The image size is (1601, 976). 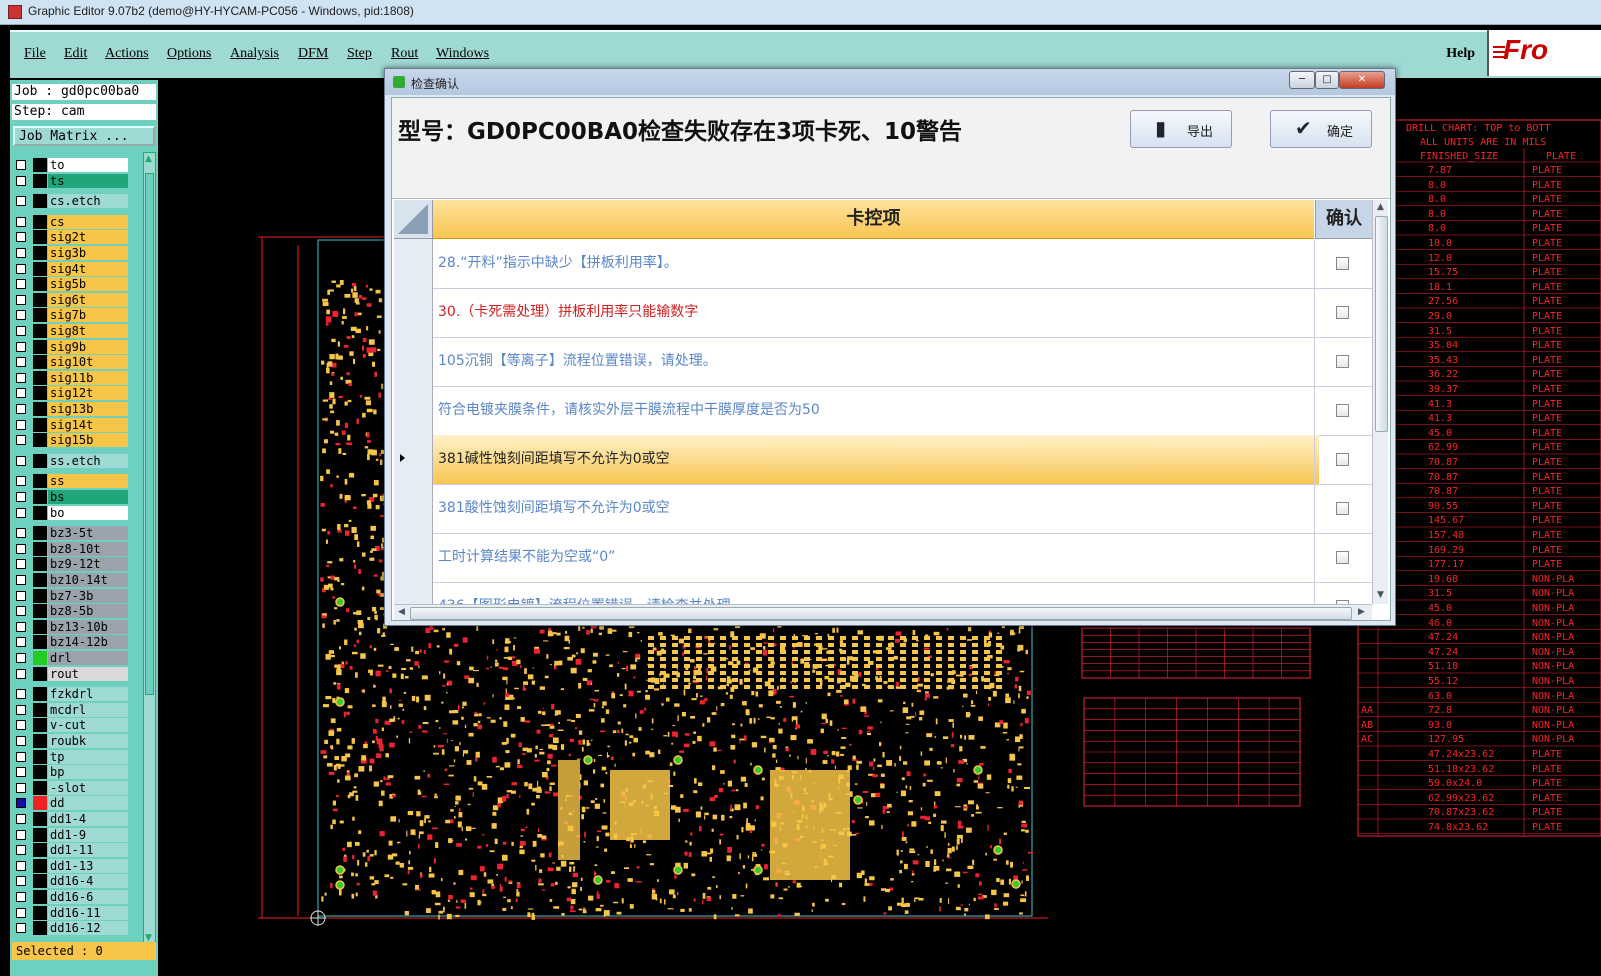 I want to click on layer-name: dd16-4, so click(x=88, y=881).